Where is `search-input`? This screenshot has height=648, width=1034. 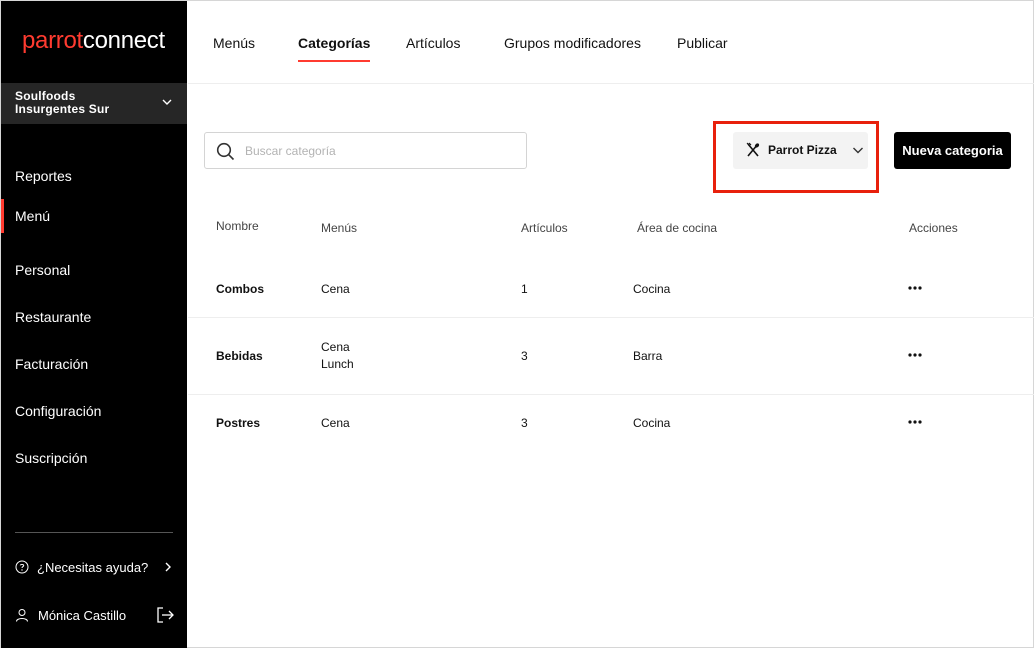 search-input is located at coordinates (380, 151).